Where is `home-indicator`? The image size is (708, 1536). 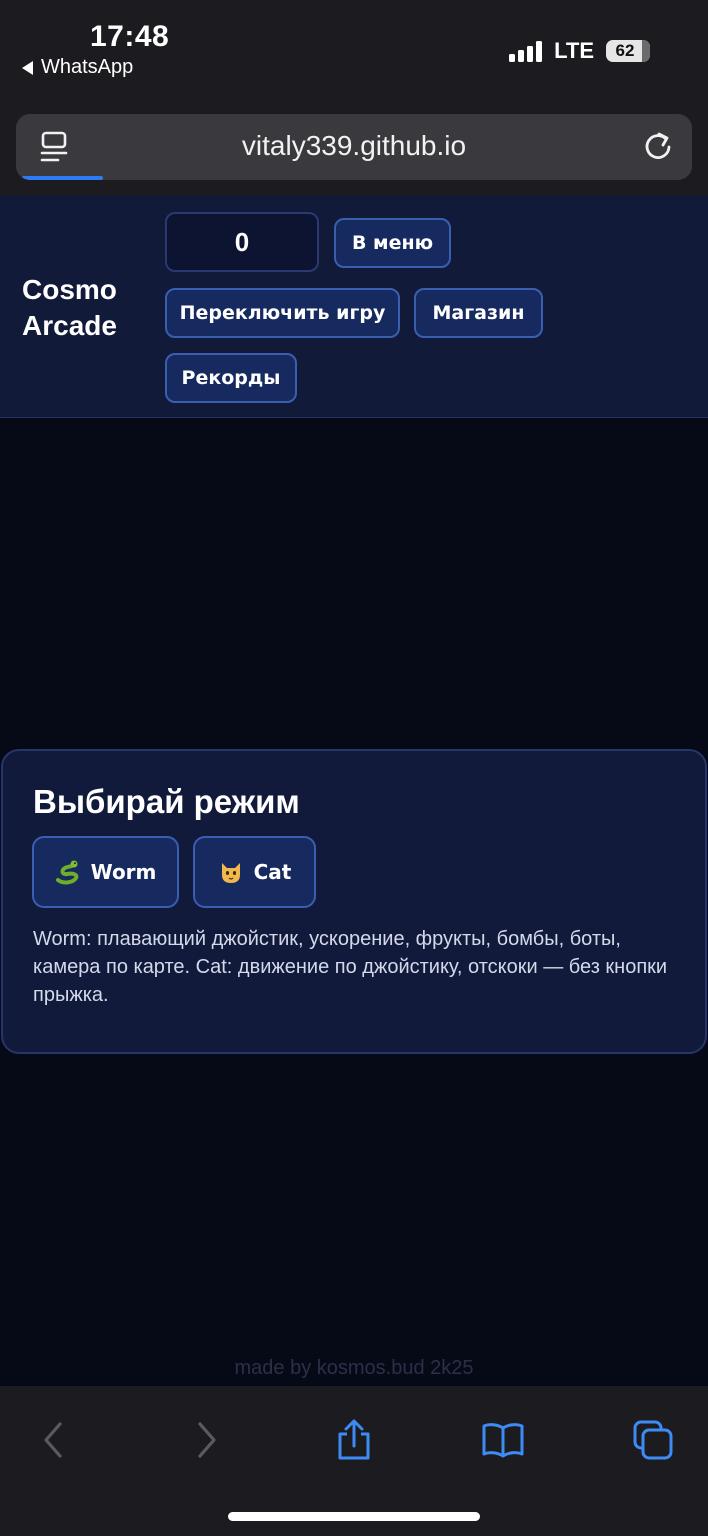
home-indicator is located at coordinates (354, 1516).